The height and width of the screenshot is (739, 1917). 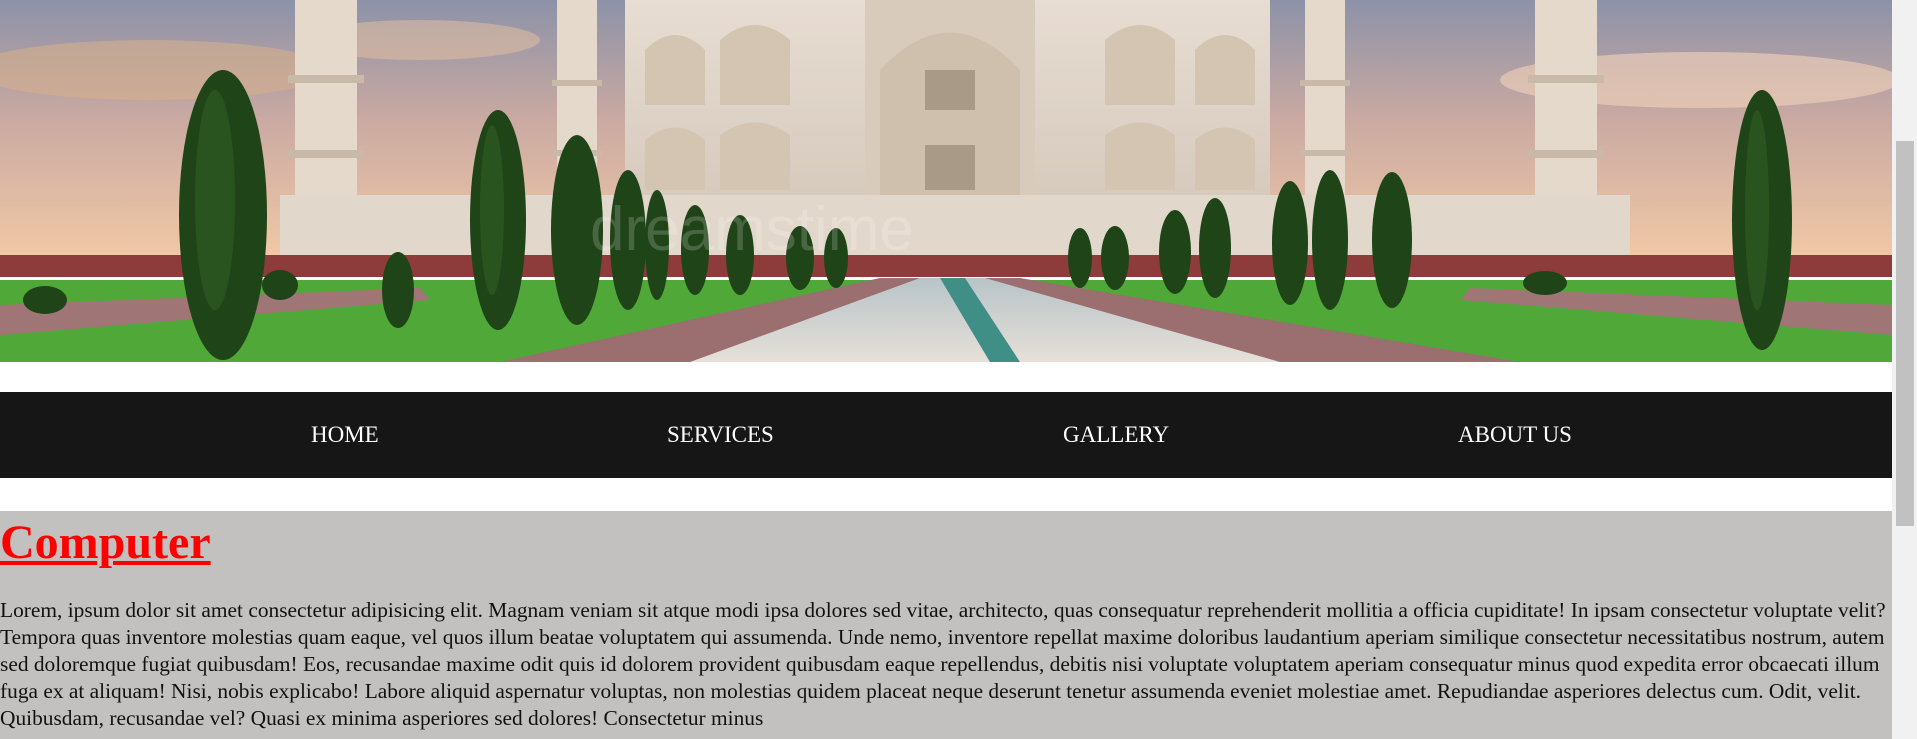 What do you see at coordinates (1515, 435) in the screenshot?
I see `nav-about-us-link: ABOUT US` at bounding box center [1515, 435].